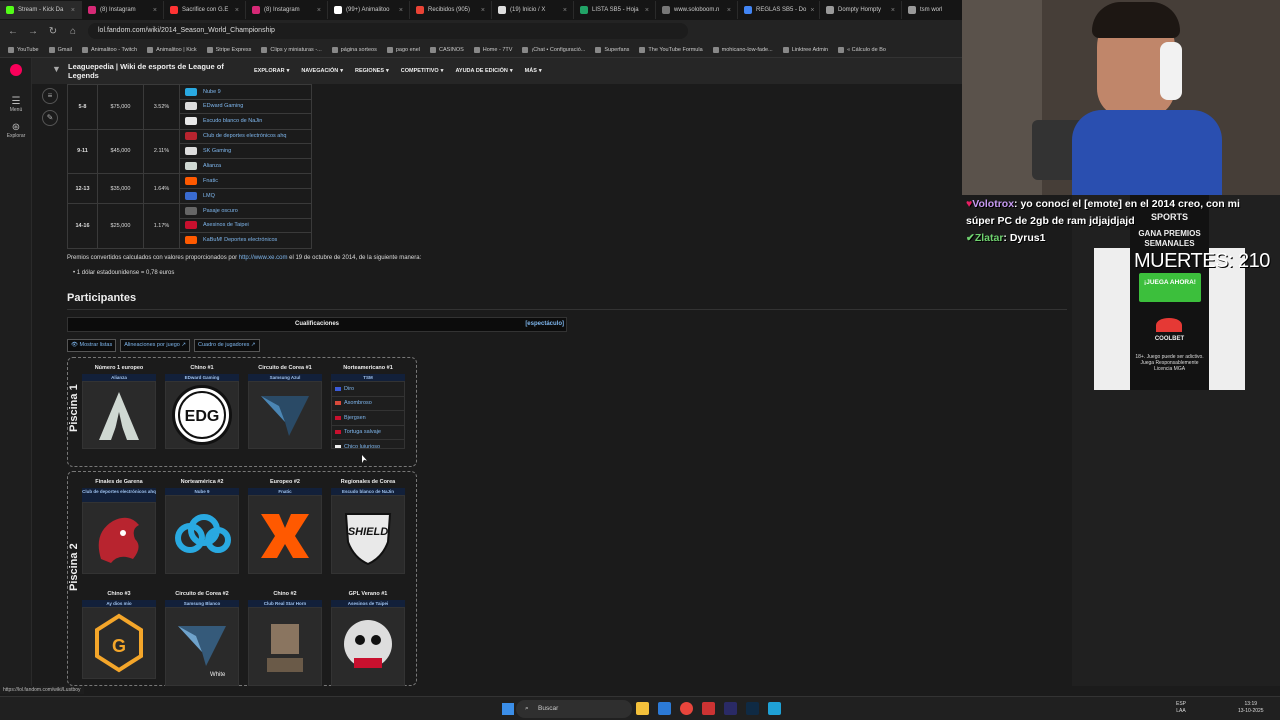 This screenshot has width=1280, height=720. What do you see at coordinates (779, 10) in the screenshot?
I see `browser-tab: REGLAS SB5 - Do ×` at bounding box center [779, 10].